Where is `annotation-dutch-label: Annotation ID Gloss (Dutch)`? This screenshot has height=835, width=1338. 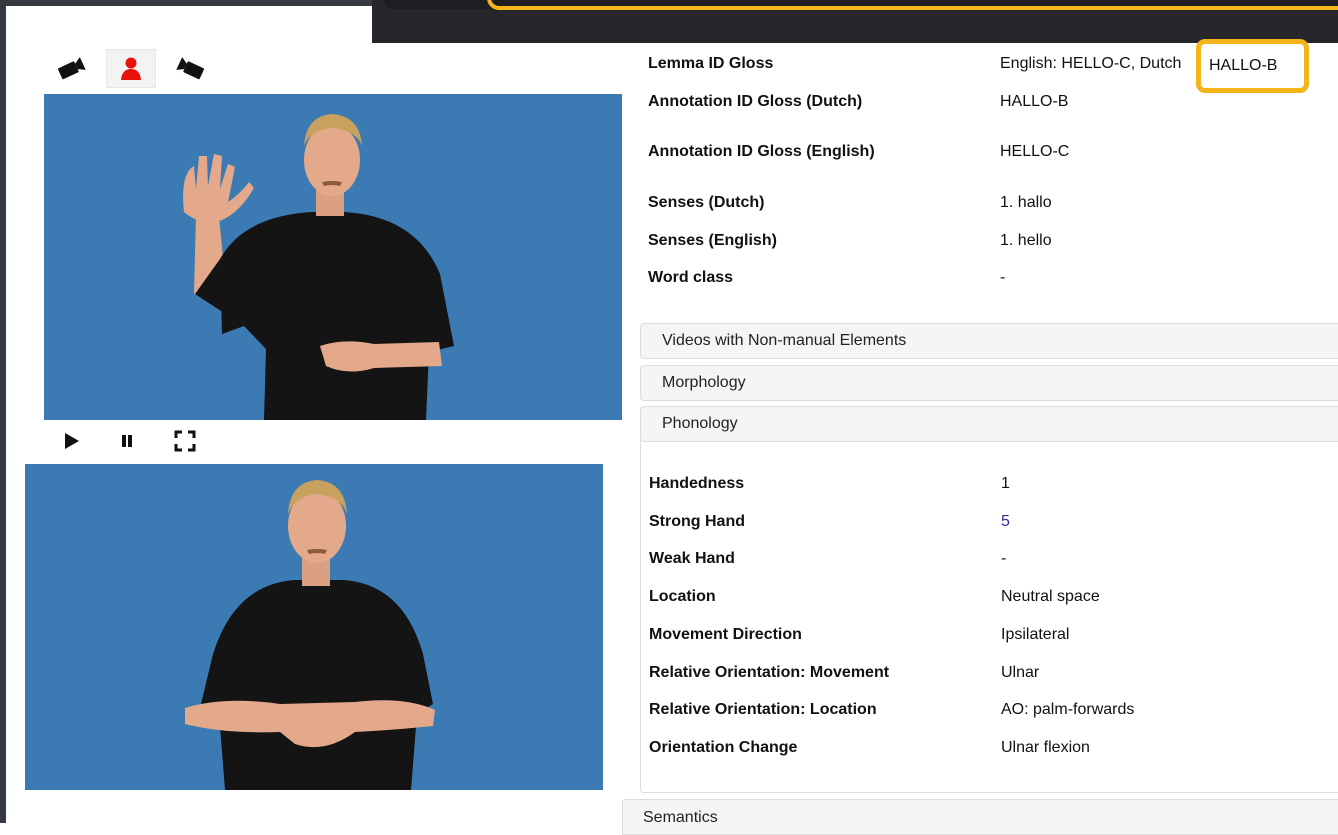
annotation-dutch-label: Annotation ID Gloss (Dutch) is located at coordinates (755, 101).